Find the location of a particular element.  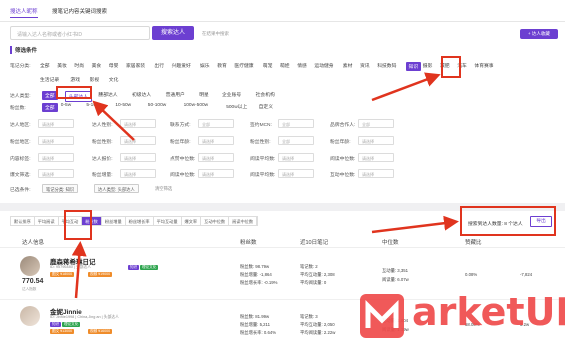

arrow-to-head-talent is located at coordinates (113, 120).